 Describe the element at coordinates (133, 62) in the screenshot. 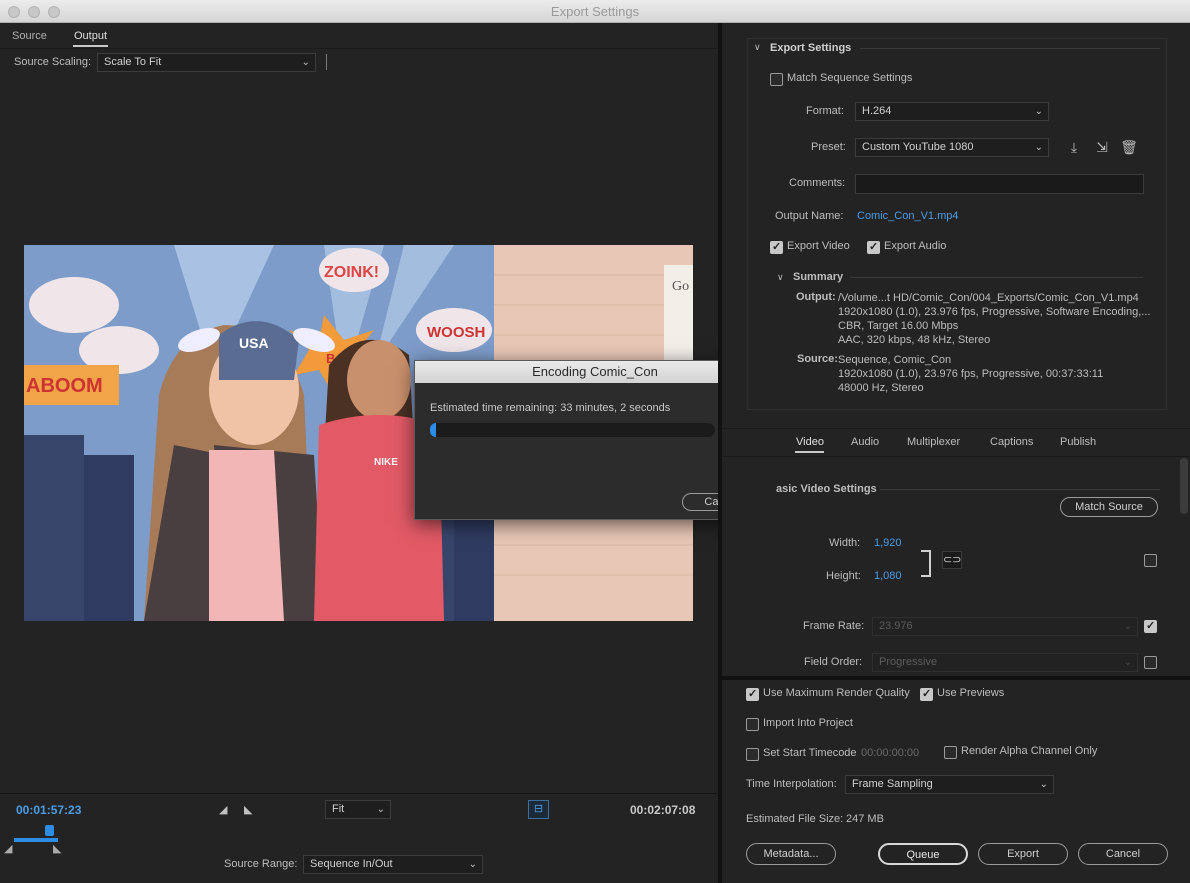

I see `source-scaling-value: Scale To Fit` at that location.